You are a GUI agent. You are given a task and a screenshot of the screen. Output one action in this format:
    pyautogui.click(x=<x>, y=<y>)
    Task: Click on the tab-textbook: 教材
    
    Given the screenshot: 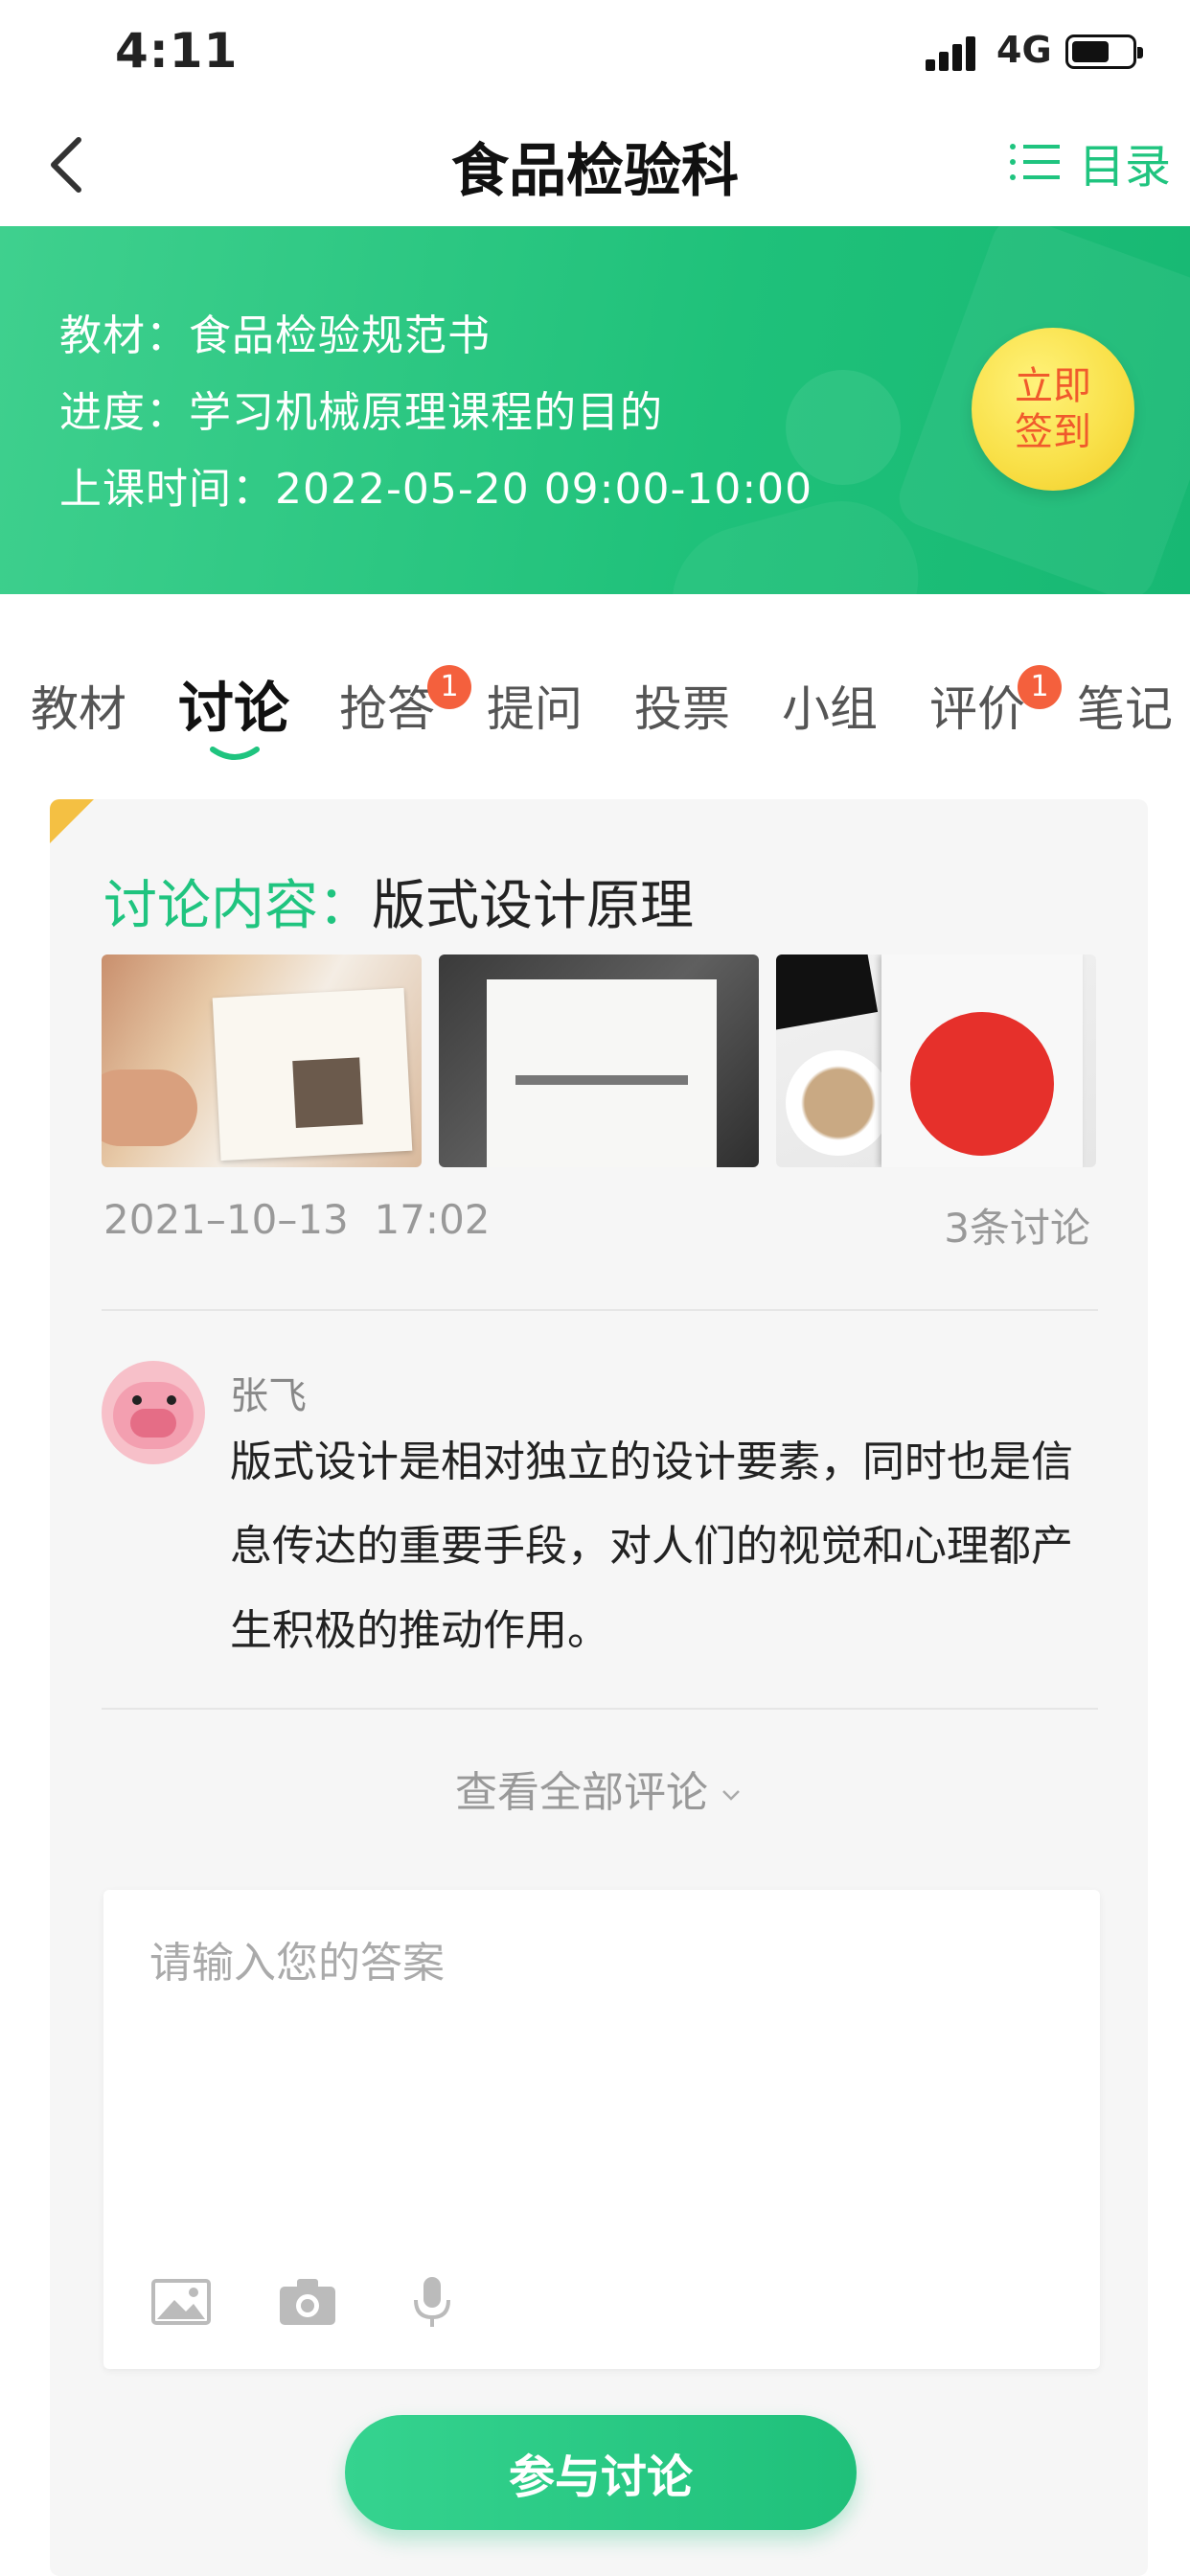 What is the action you would take?
    pyautogui.click(x=78, y=705)
    